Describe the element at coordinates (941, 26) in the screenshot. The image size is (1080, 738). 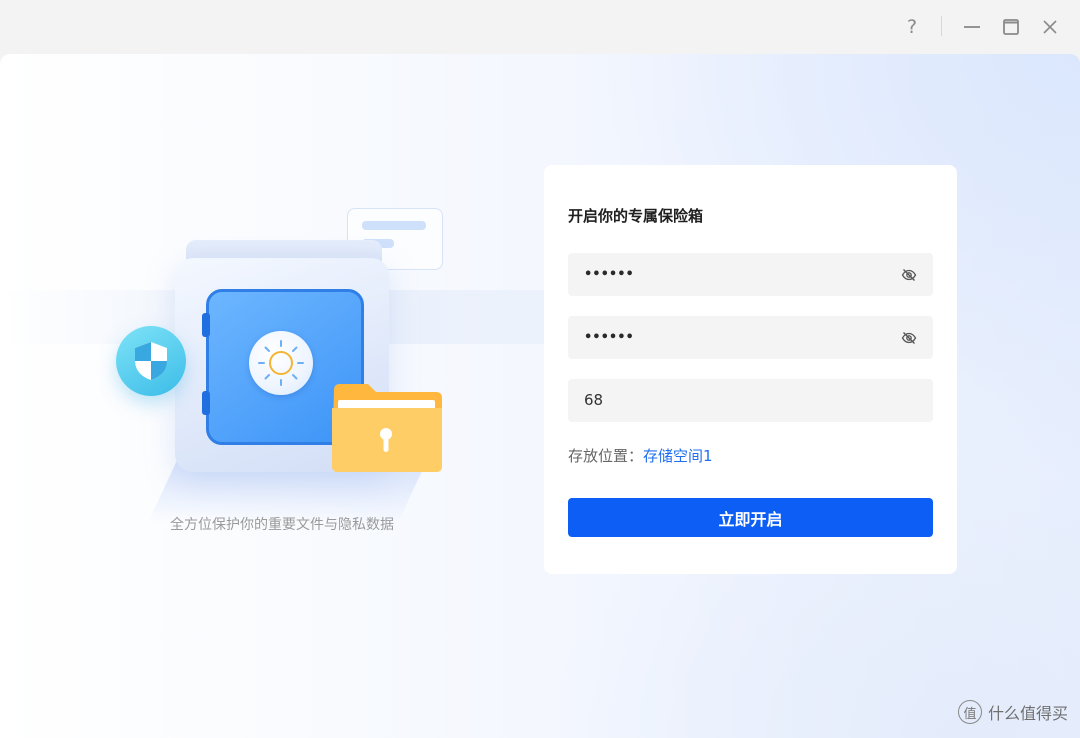
I see `titlebar-divider` at that location.